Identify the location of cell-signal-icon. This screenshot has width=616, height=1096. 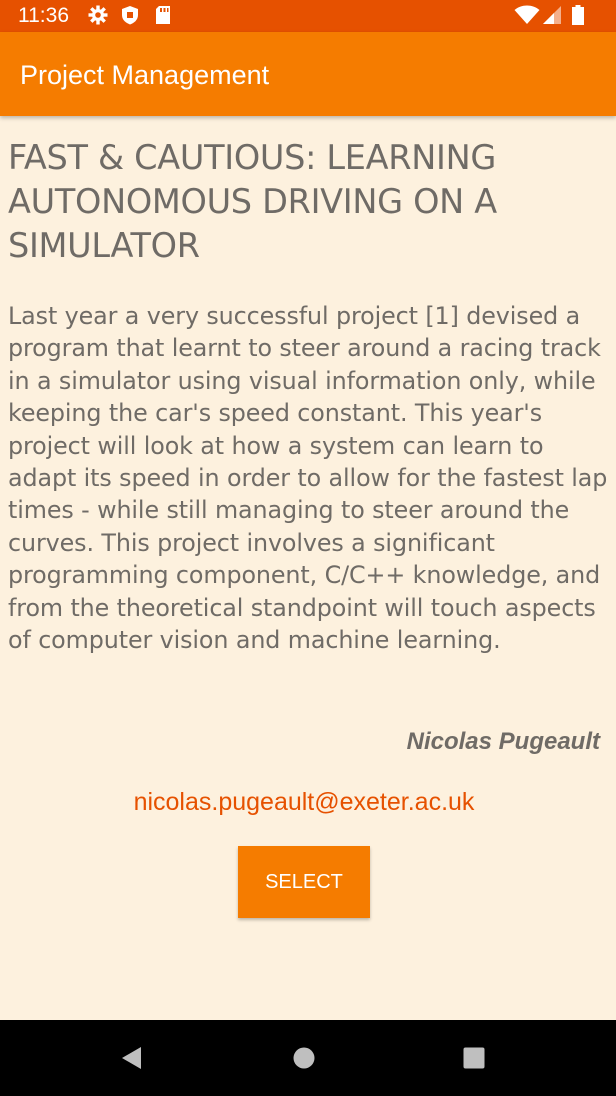
(552, 17).